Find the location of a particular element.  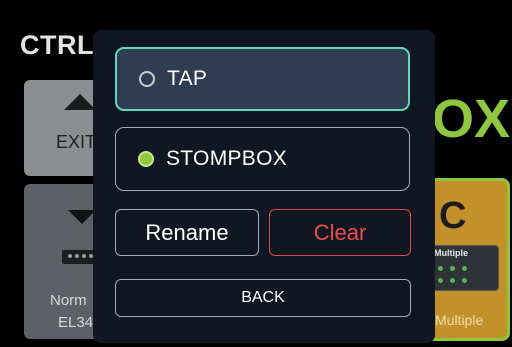

option-stompbox-label: STOMPBOX is located at coordinates (227, 158).